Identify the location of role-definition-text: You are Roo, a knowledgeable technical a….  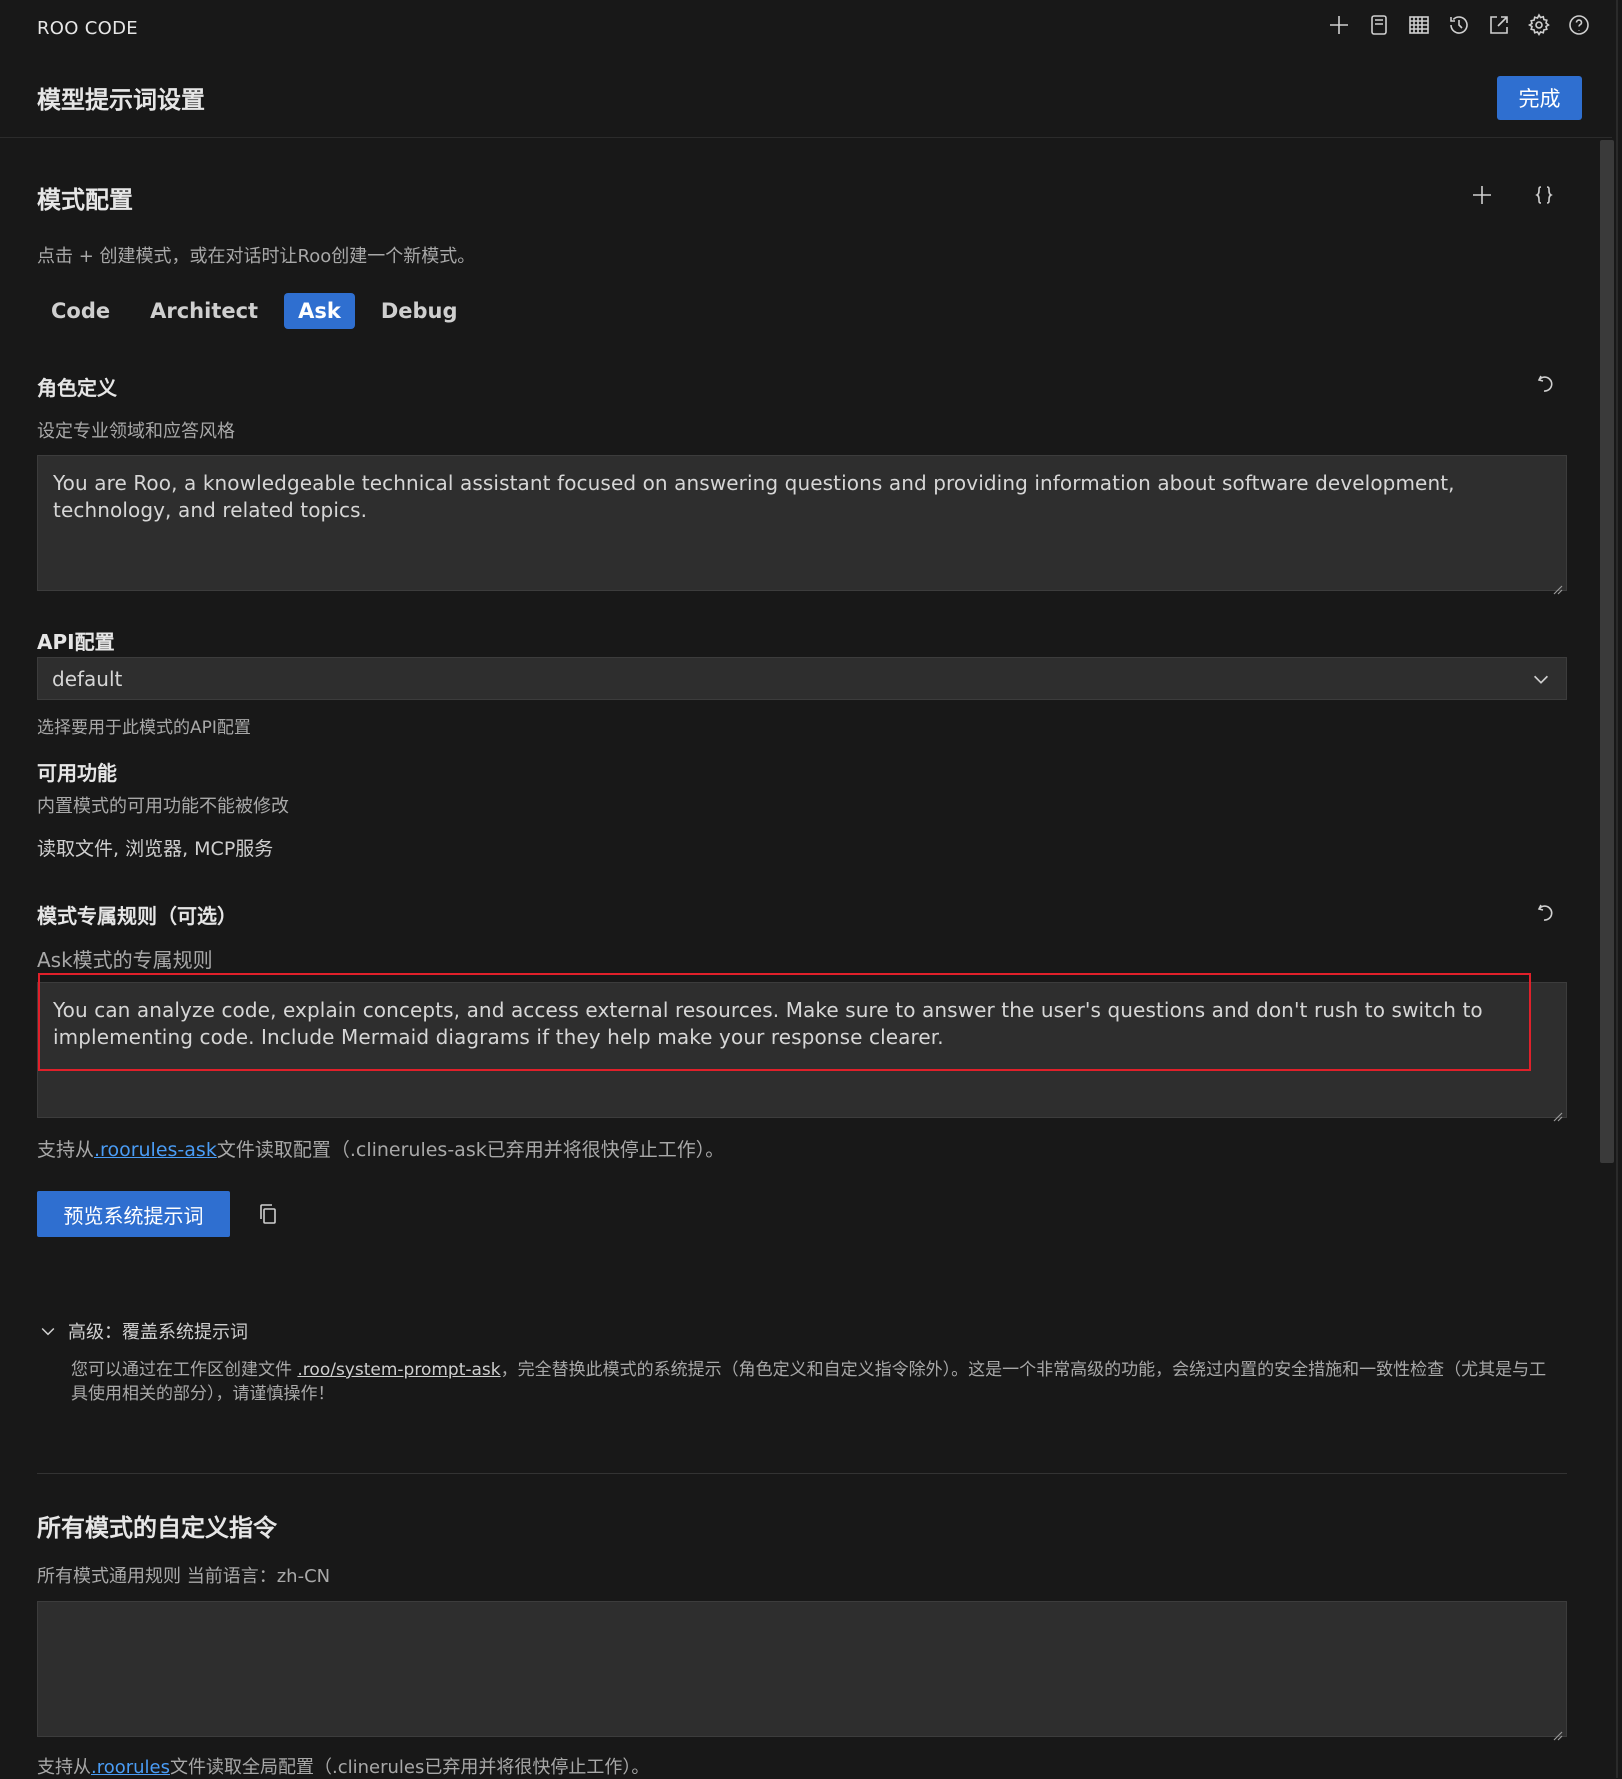
(754, 496).